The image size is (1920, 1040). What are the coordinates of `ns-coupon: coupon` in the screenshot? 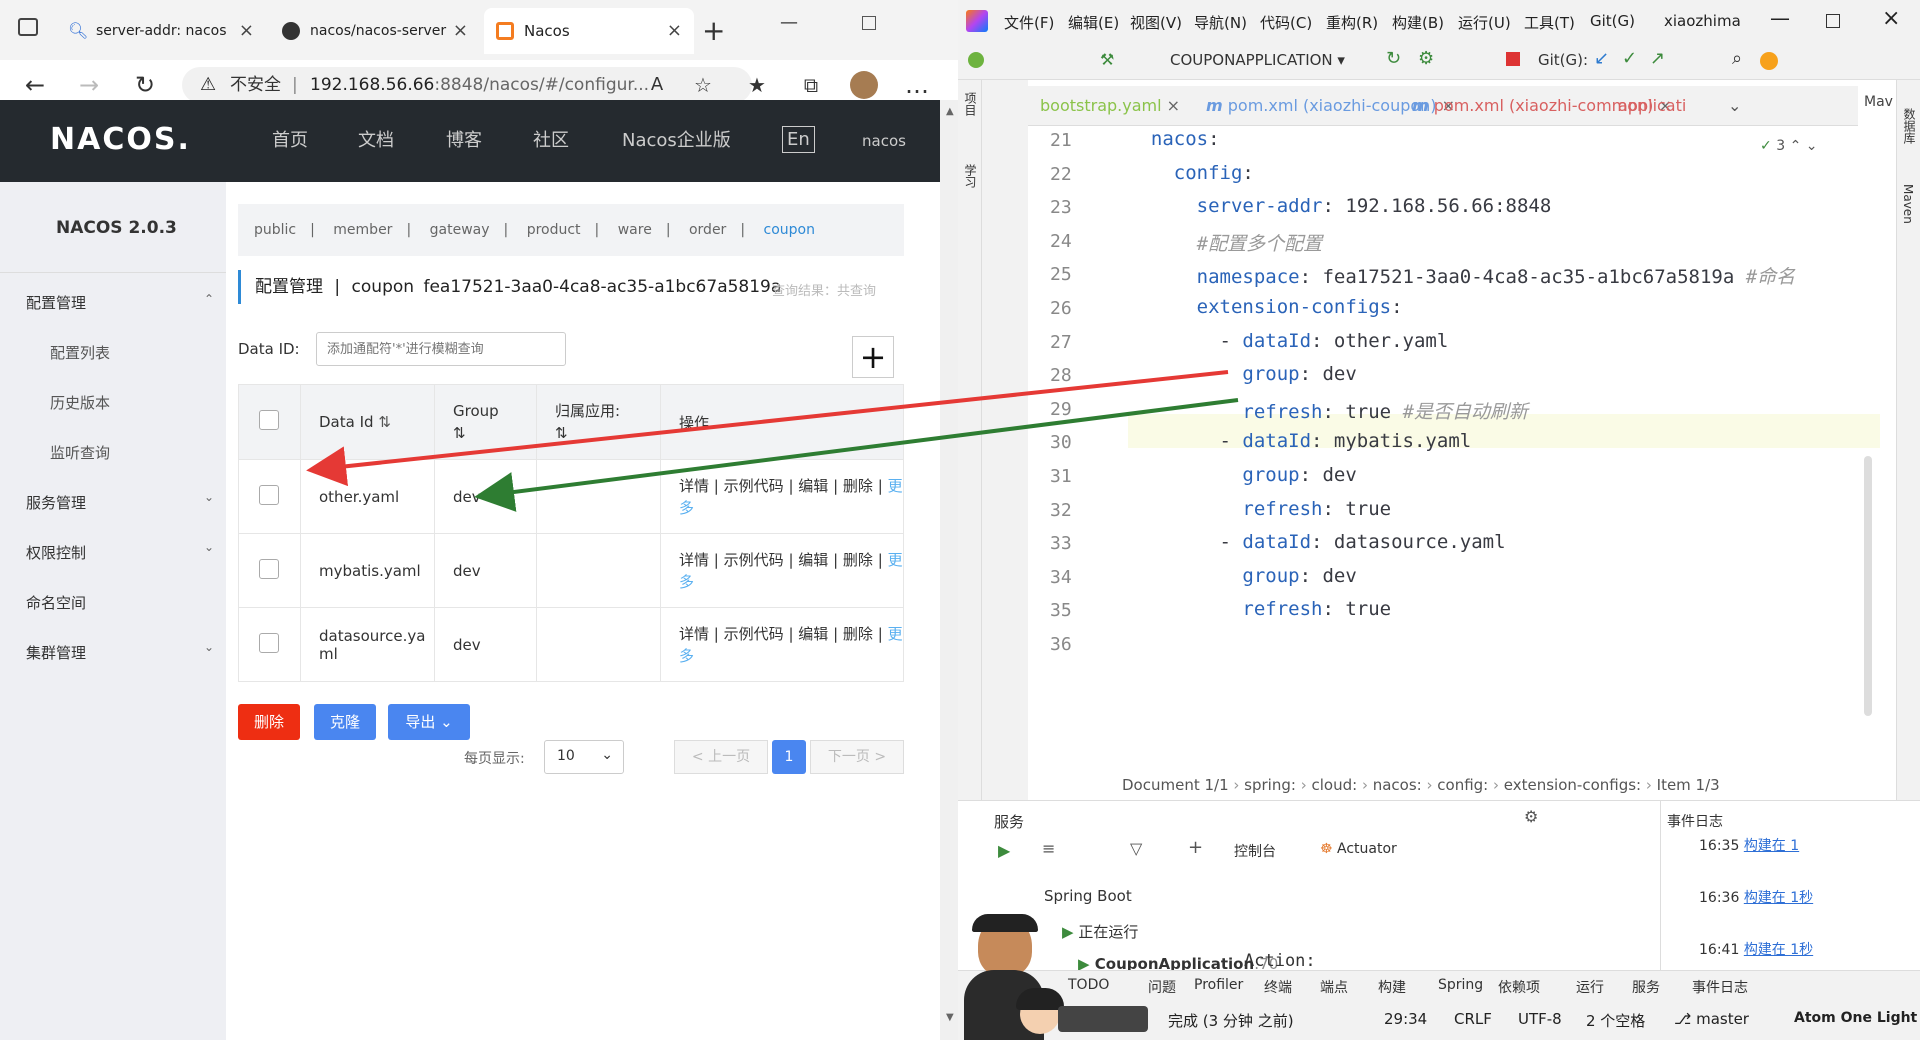 It's located at (789, 230).